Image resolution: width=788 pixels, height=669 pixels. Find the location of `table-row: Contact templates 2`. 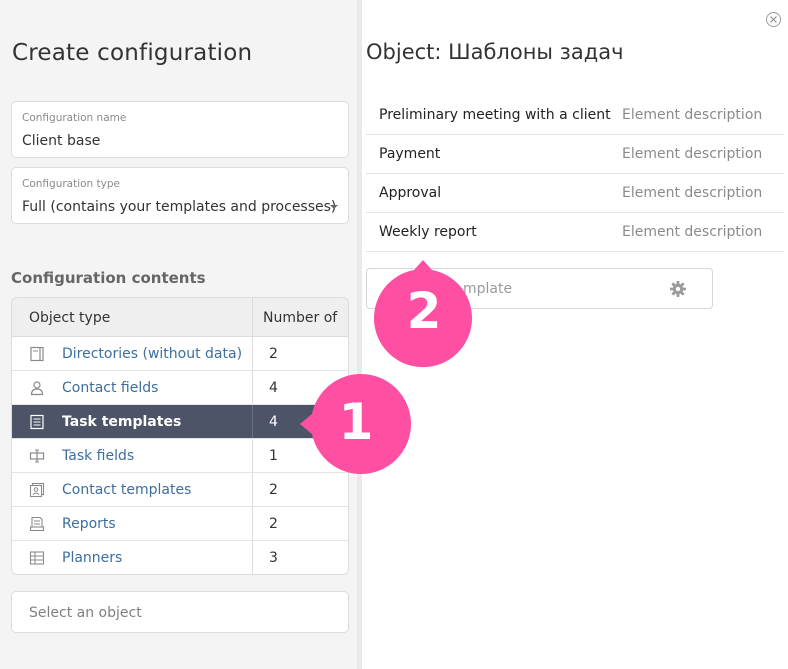

table-row: Contact templates 2 is located at coordinates (180, 490).